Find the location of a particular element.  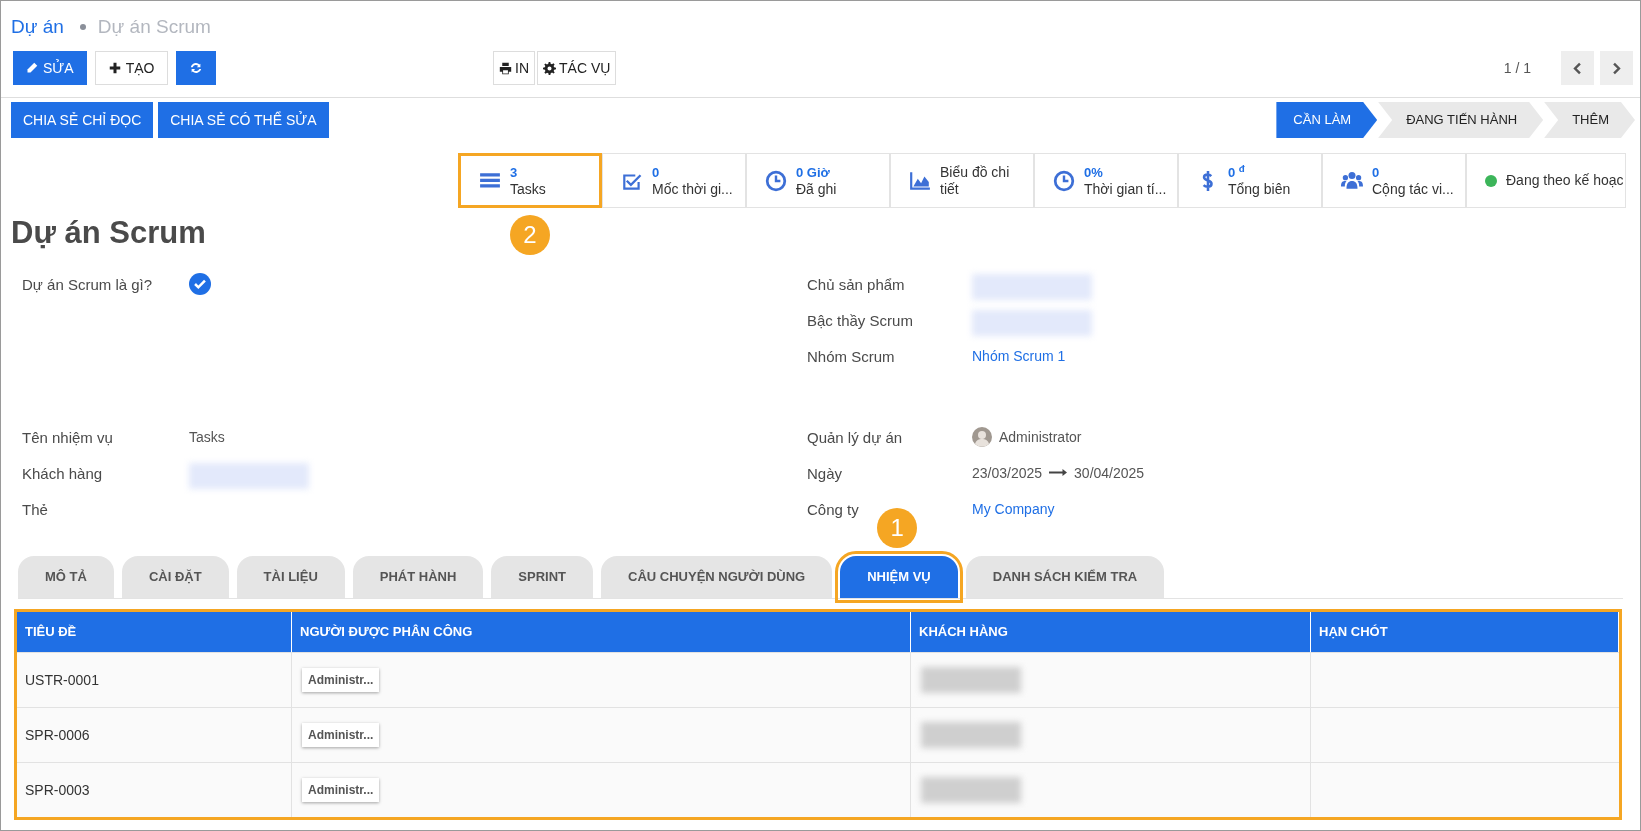

previous-button is located at coordinates (1577, 68).